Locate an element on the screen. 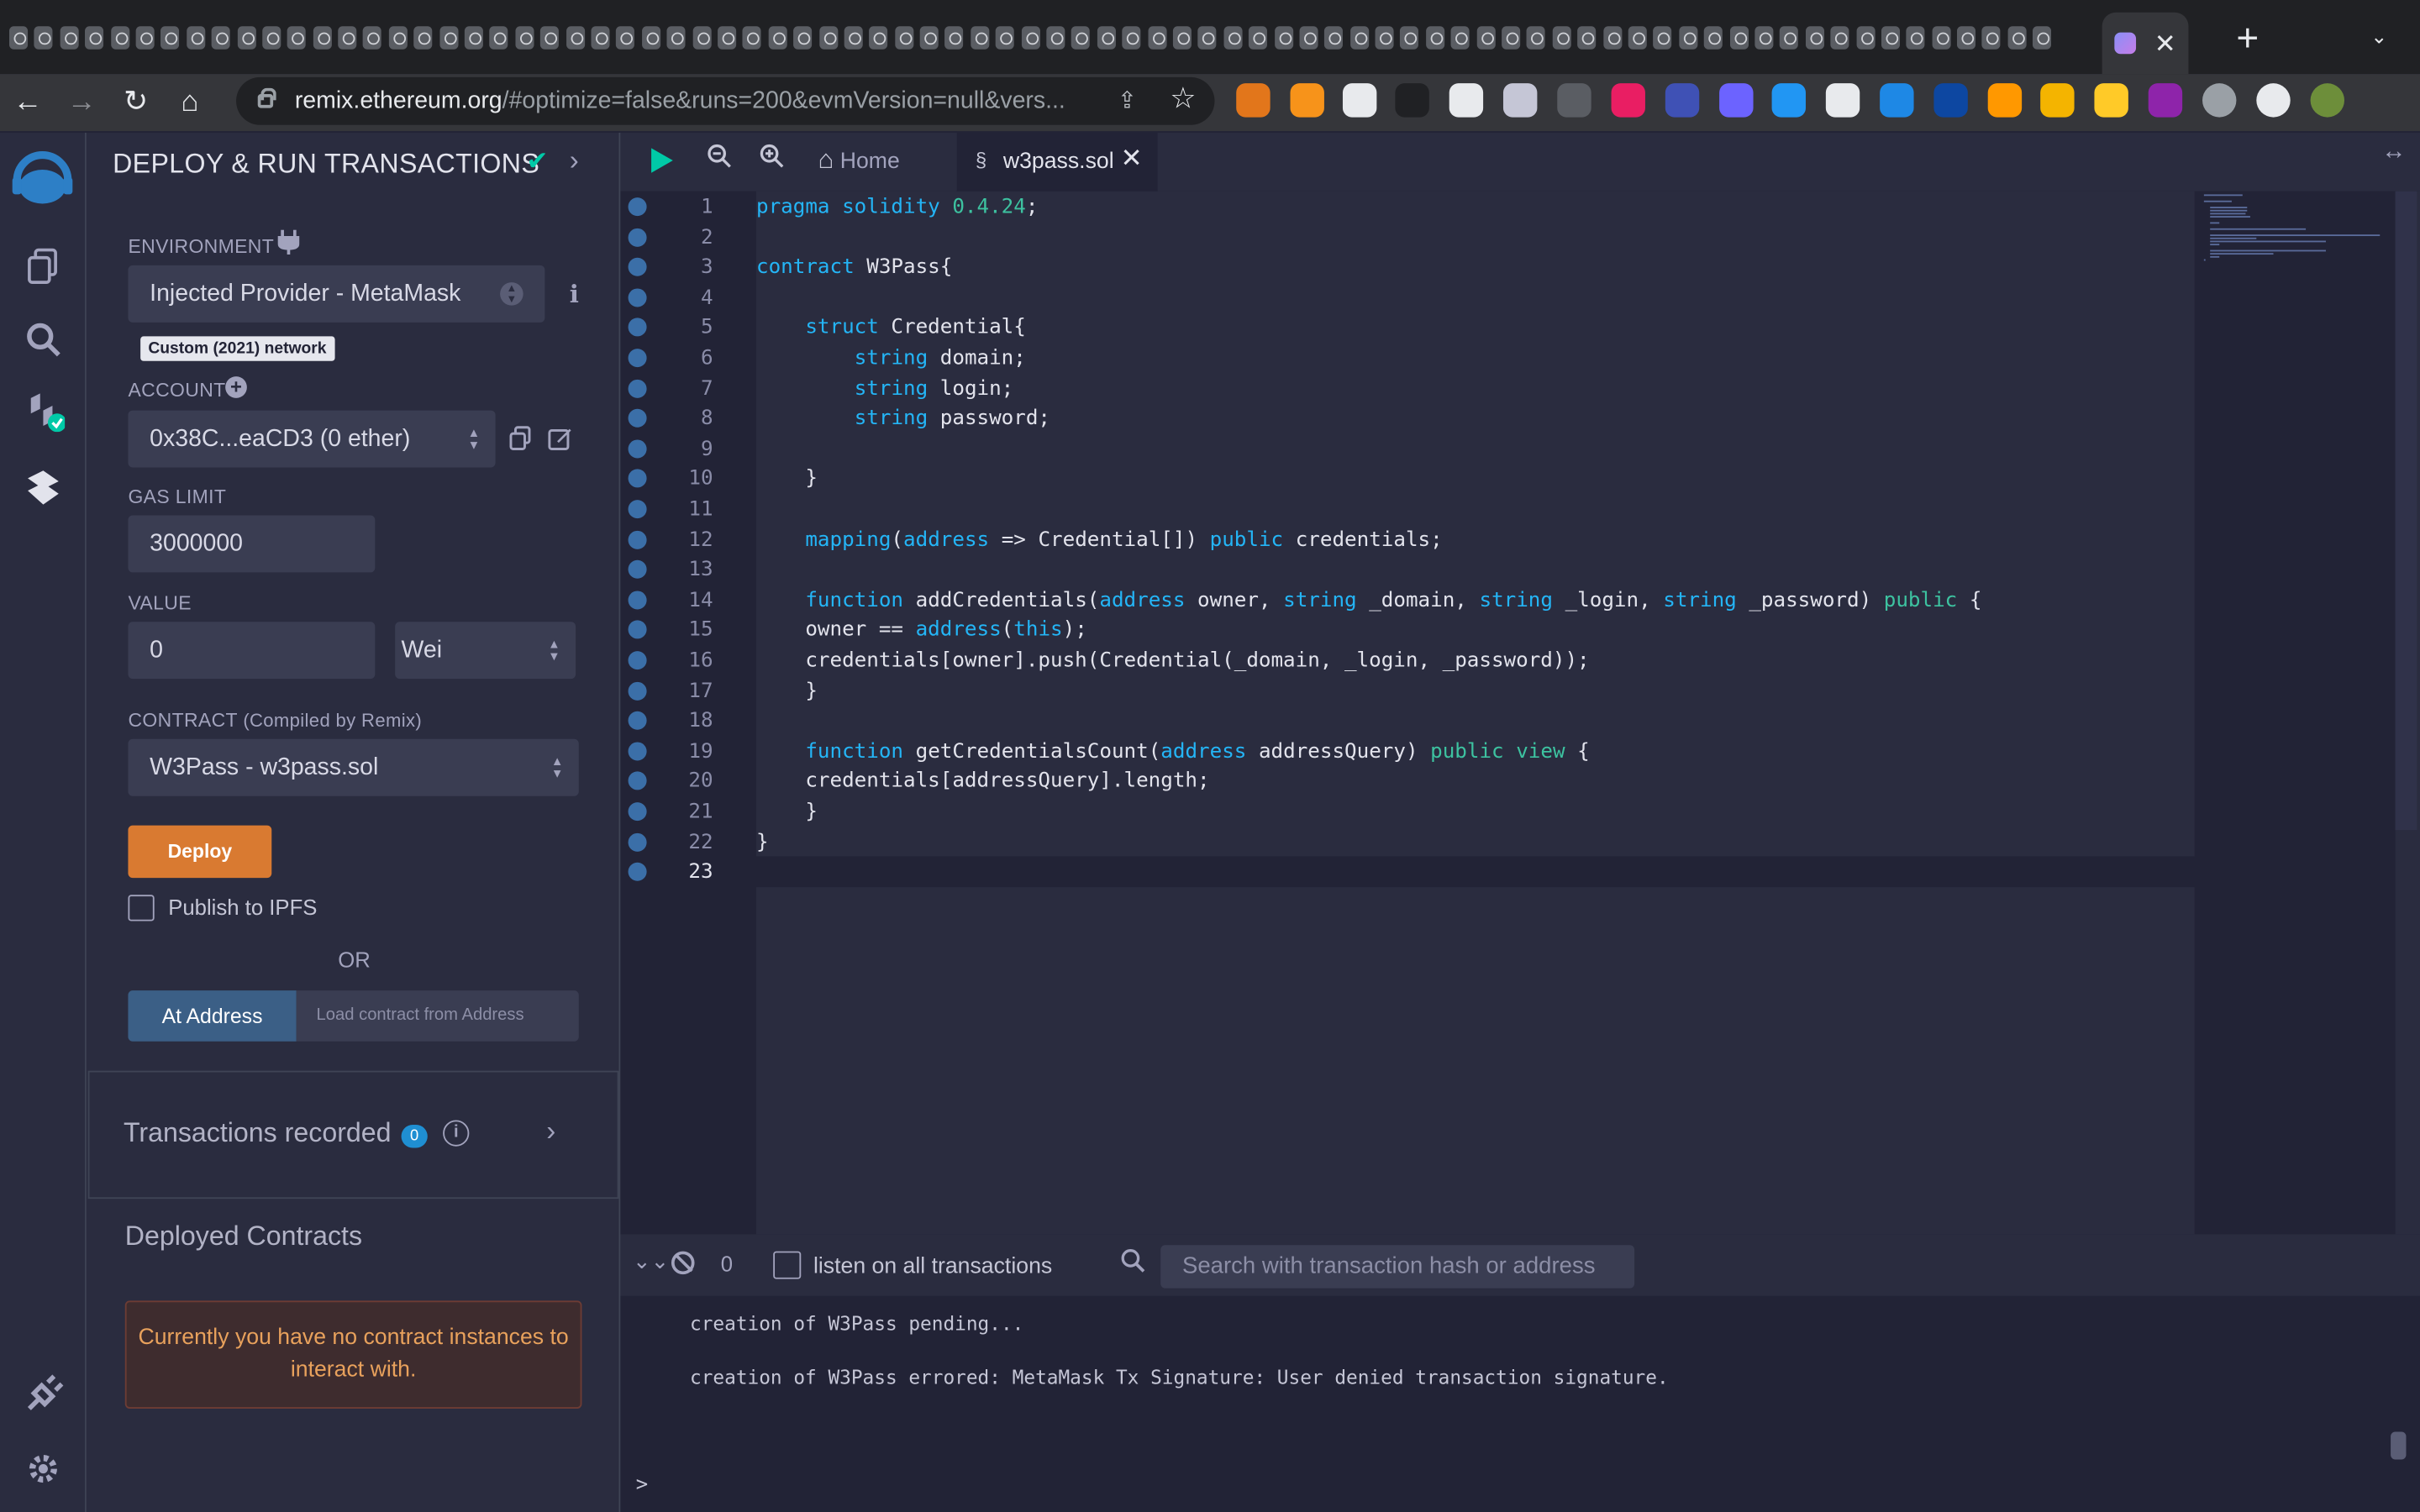 The height and width of the screenshot is (1512, 2420). chevron-right-icon: › is located at coordinates (574, 161).